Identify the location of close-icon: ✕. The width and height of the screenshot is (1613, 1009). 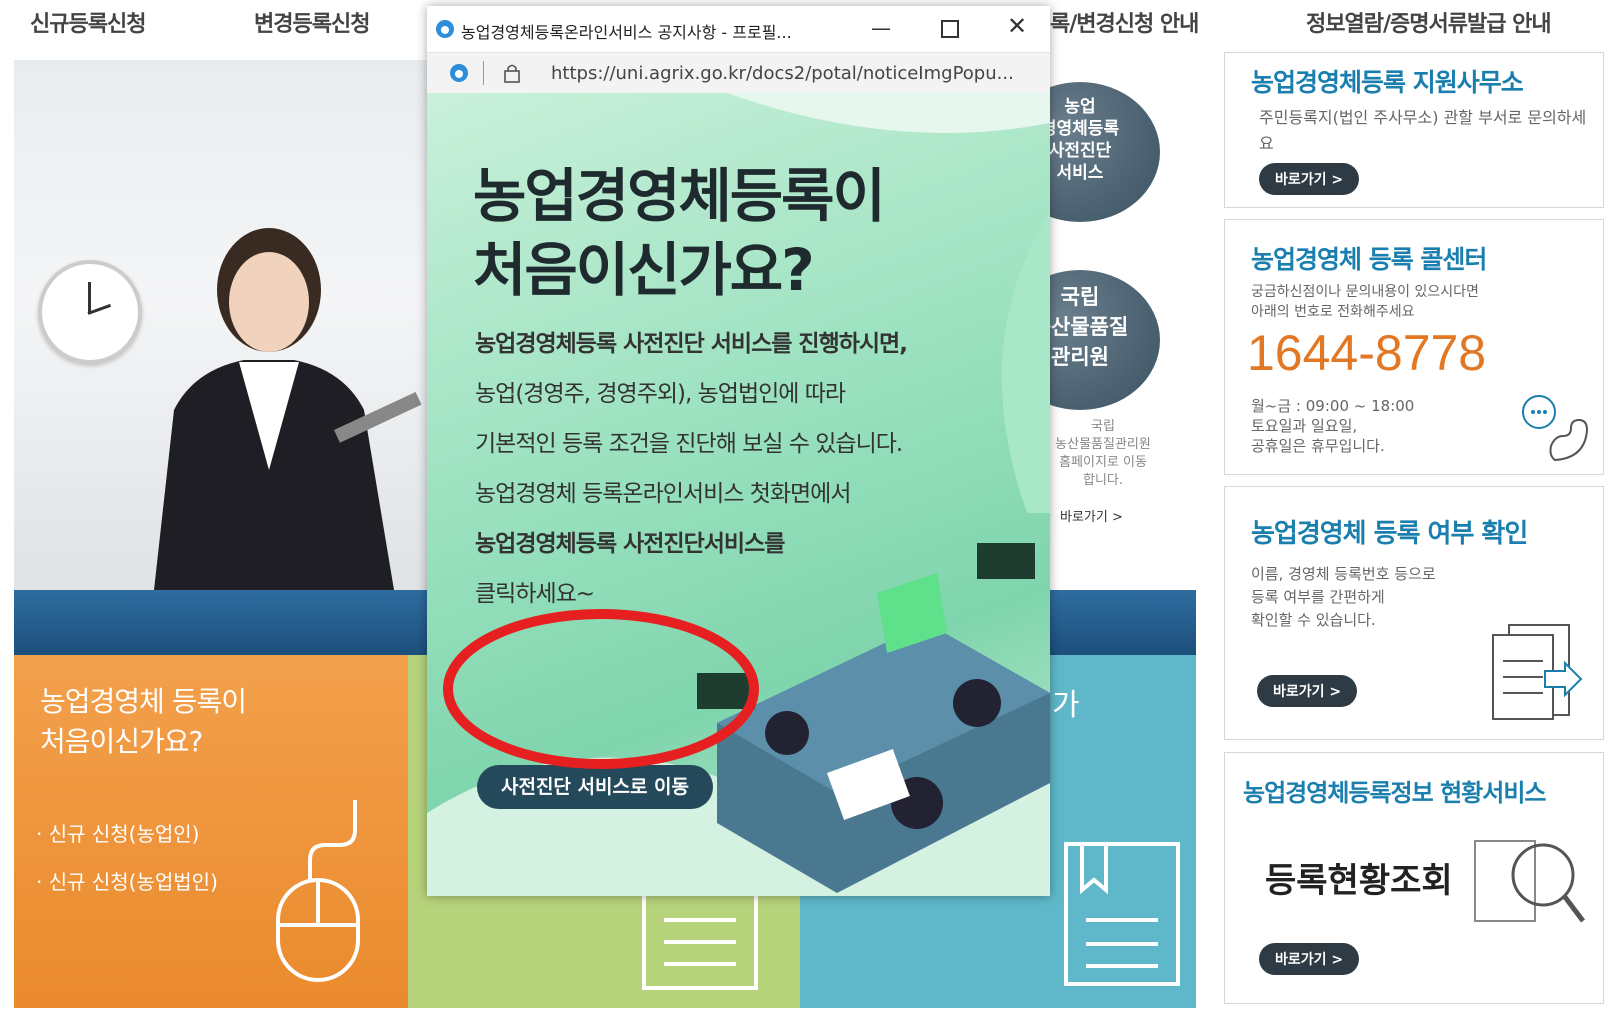
(1017, 26).